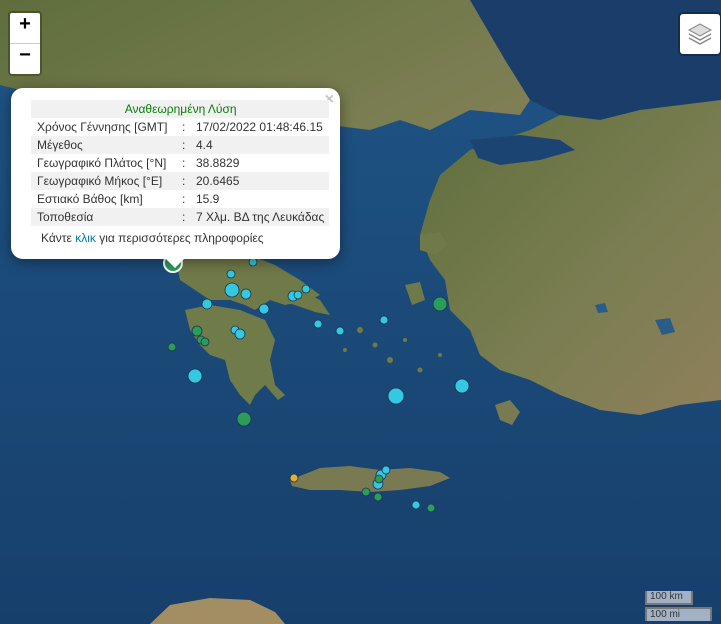 This screenshot has height=624, width=721. What do you see at coordinates (105, 181) in the screenshot?
I see `longitude-label: Γεωγραφικό Μήκος [°E]` at bounding box center [105, 181].